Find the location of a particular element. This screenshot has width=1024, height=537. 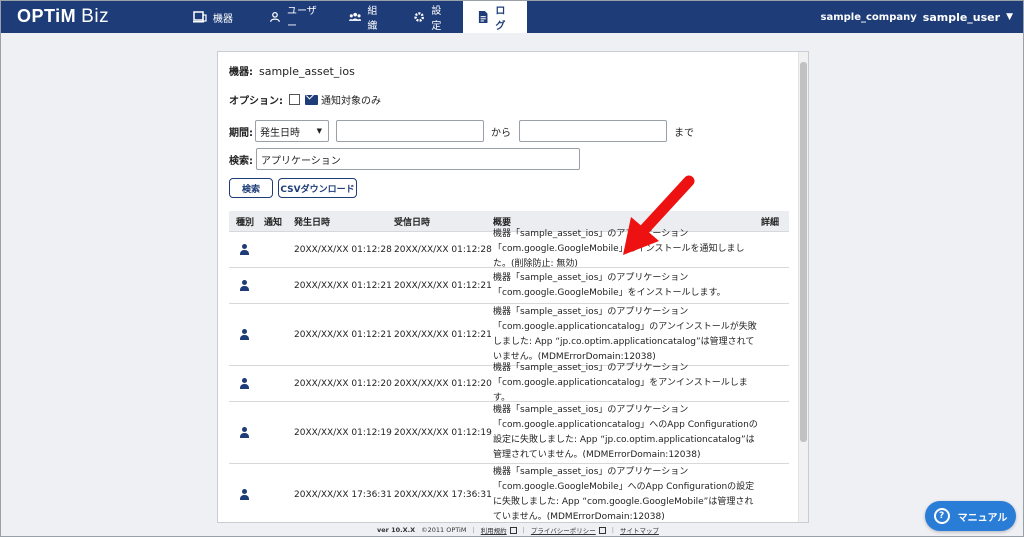

period-label: 期間: is located at coordinates (241, 133).